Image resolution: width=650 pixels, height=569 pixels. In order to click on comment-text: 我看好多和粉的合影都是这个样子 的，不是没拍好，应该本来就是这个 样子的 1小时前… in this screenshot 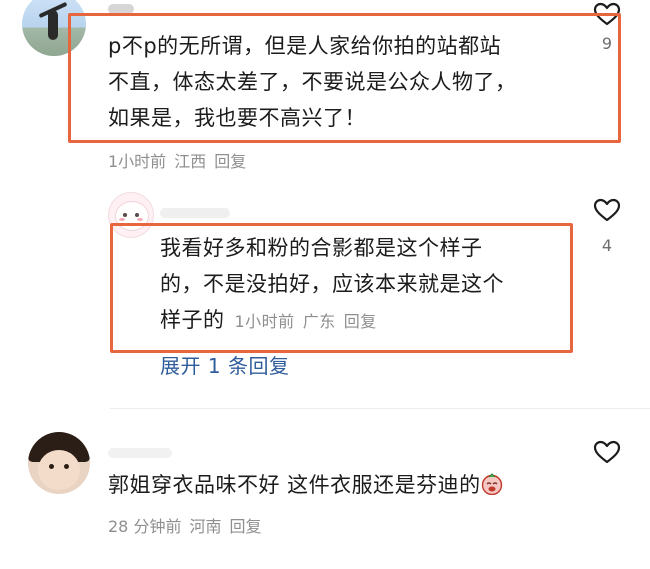, I will do `click(332, 285)`.